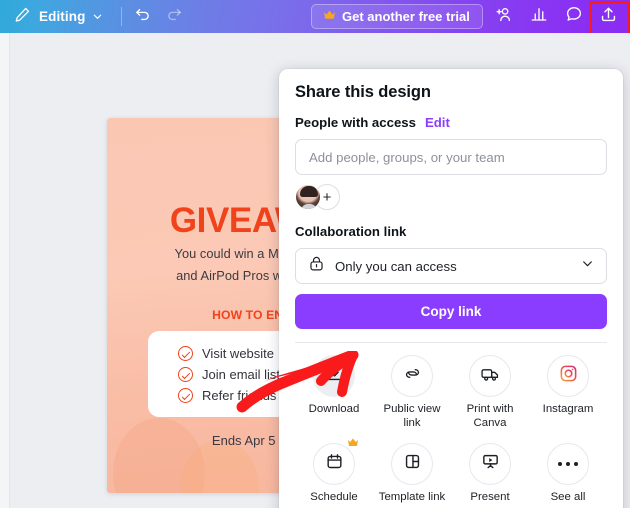  I want to click on share-option-template-link: Template link, so click(412, 474).